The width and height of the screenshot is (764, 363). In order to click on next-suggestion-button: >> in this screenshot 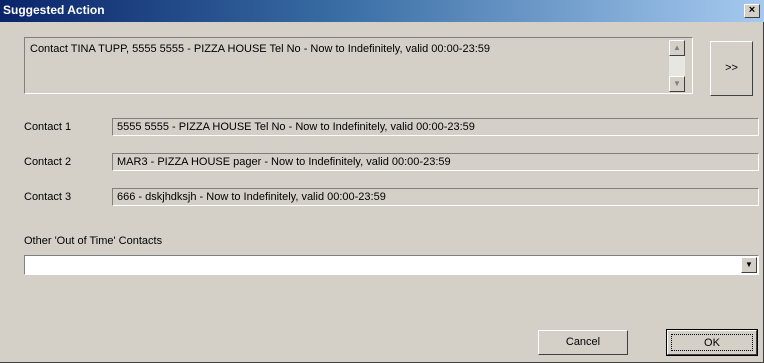, I will do `click(731, 68)`.